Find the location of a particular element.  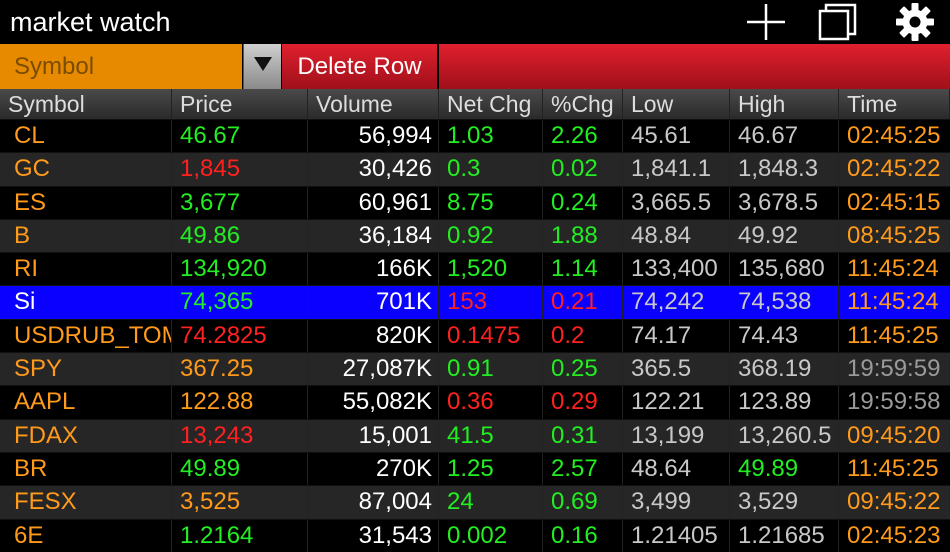

pct-chg-cell: 0.21 is located at coordinates (583, 302).